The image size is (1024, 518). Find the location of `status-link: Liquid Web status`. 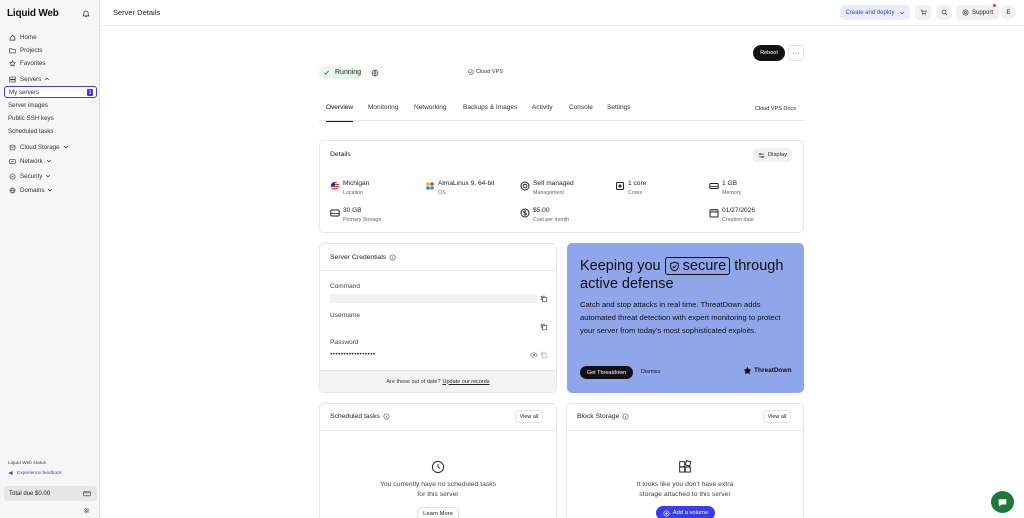

status-link: Liquid Web status is located at coordinates (27, 463).